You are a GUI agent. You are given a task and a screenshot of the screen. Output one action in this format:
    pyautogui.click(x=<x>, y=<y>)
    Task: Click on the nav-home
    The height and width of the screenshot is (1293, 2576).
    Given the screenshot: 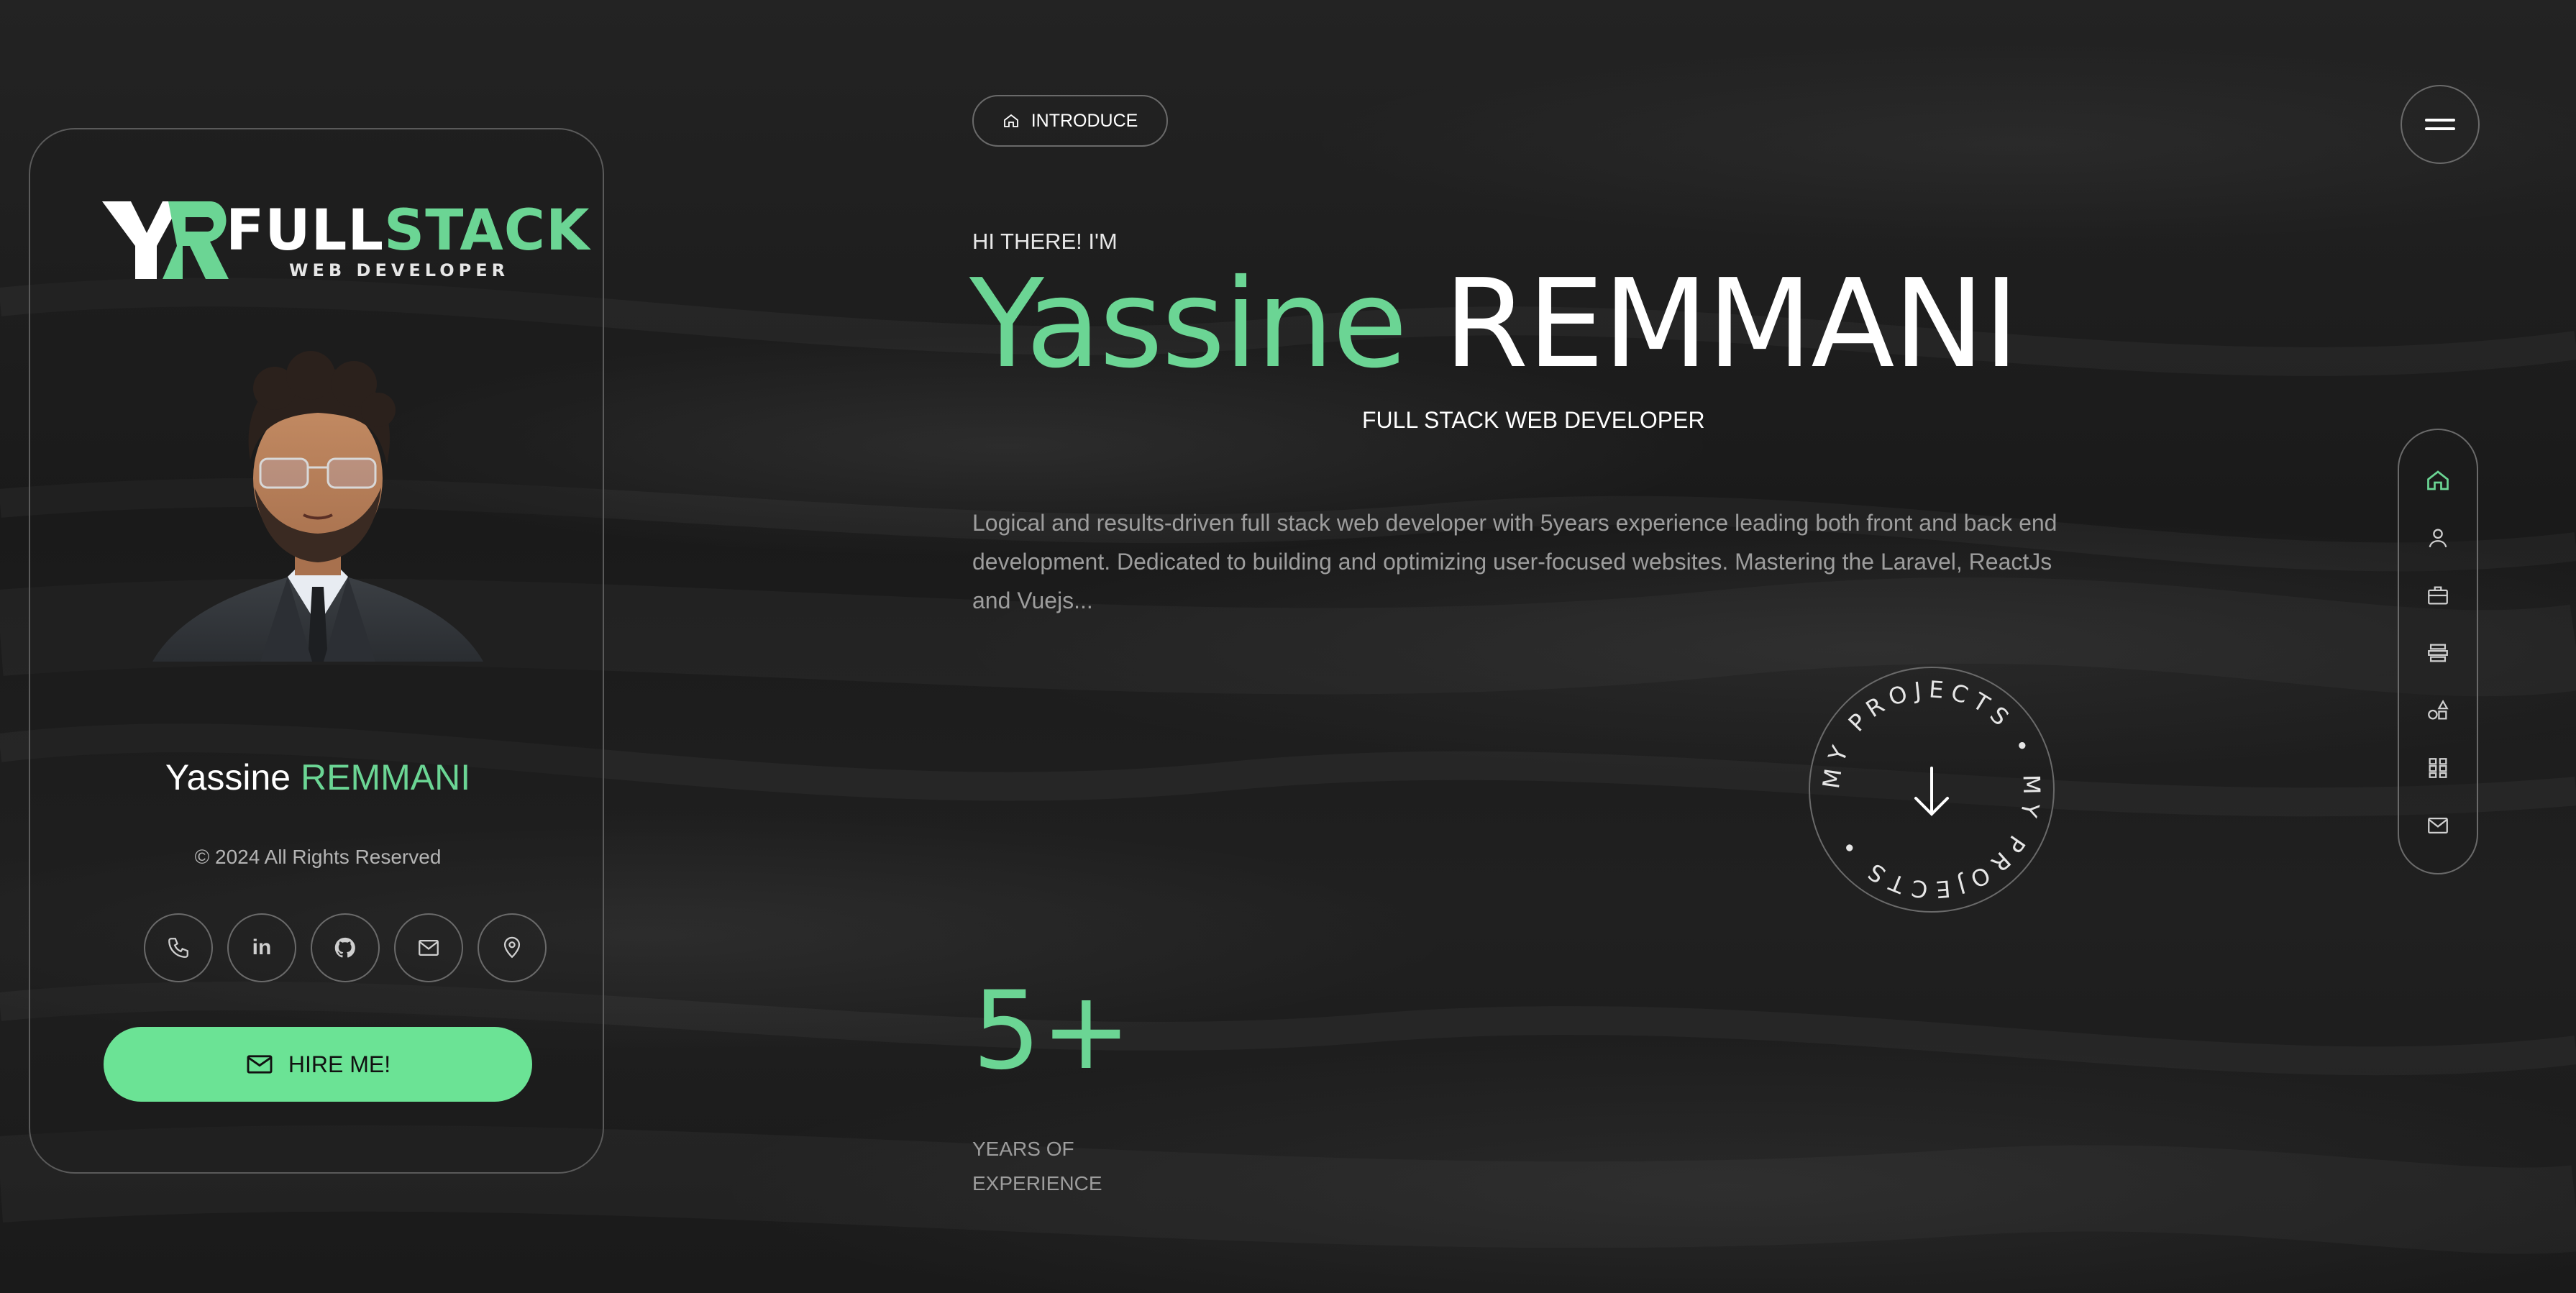 What is the action you would take?
    pyautogui.click(x=2438, y=480)
    